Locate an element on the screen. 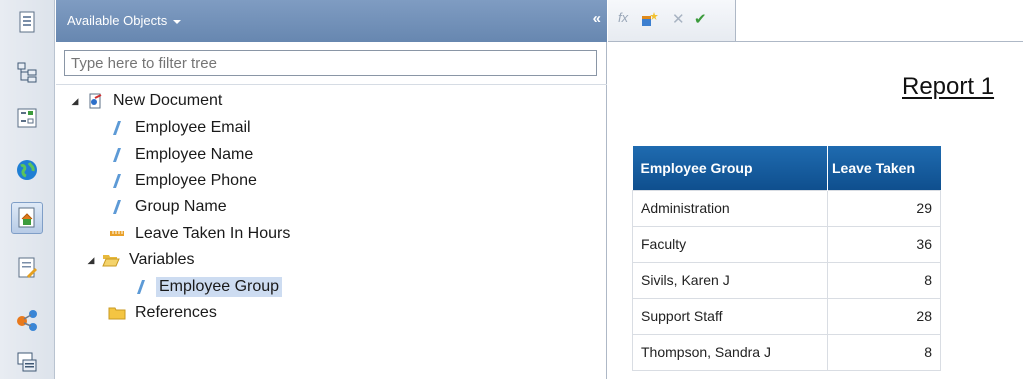  tree-item-label: Employee Name is located at coordinates (194, 154).